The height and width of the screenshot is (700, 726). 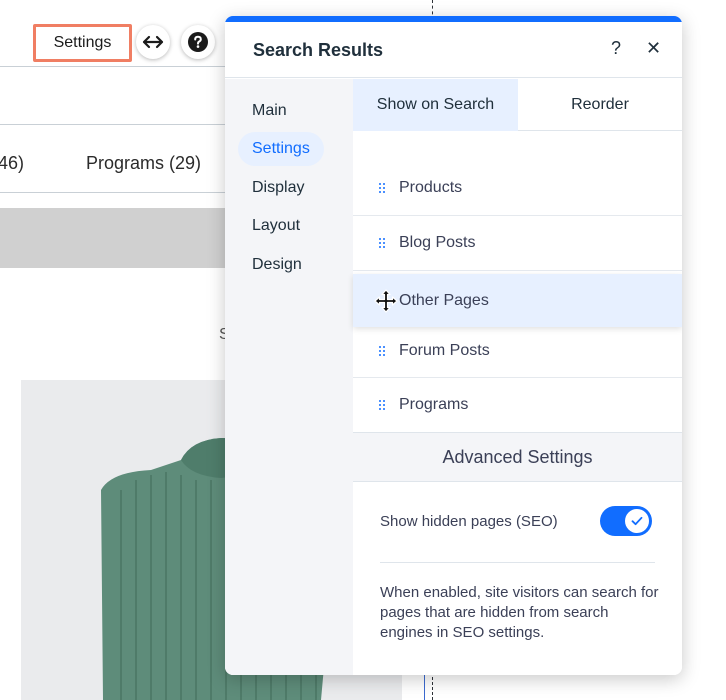 I want to click on category-tab-programs: Programs (29), so click(x=143, y=163).